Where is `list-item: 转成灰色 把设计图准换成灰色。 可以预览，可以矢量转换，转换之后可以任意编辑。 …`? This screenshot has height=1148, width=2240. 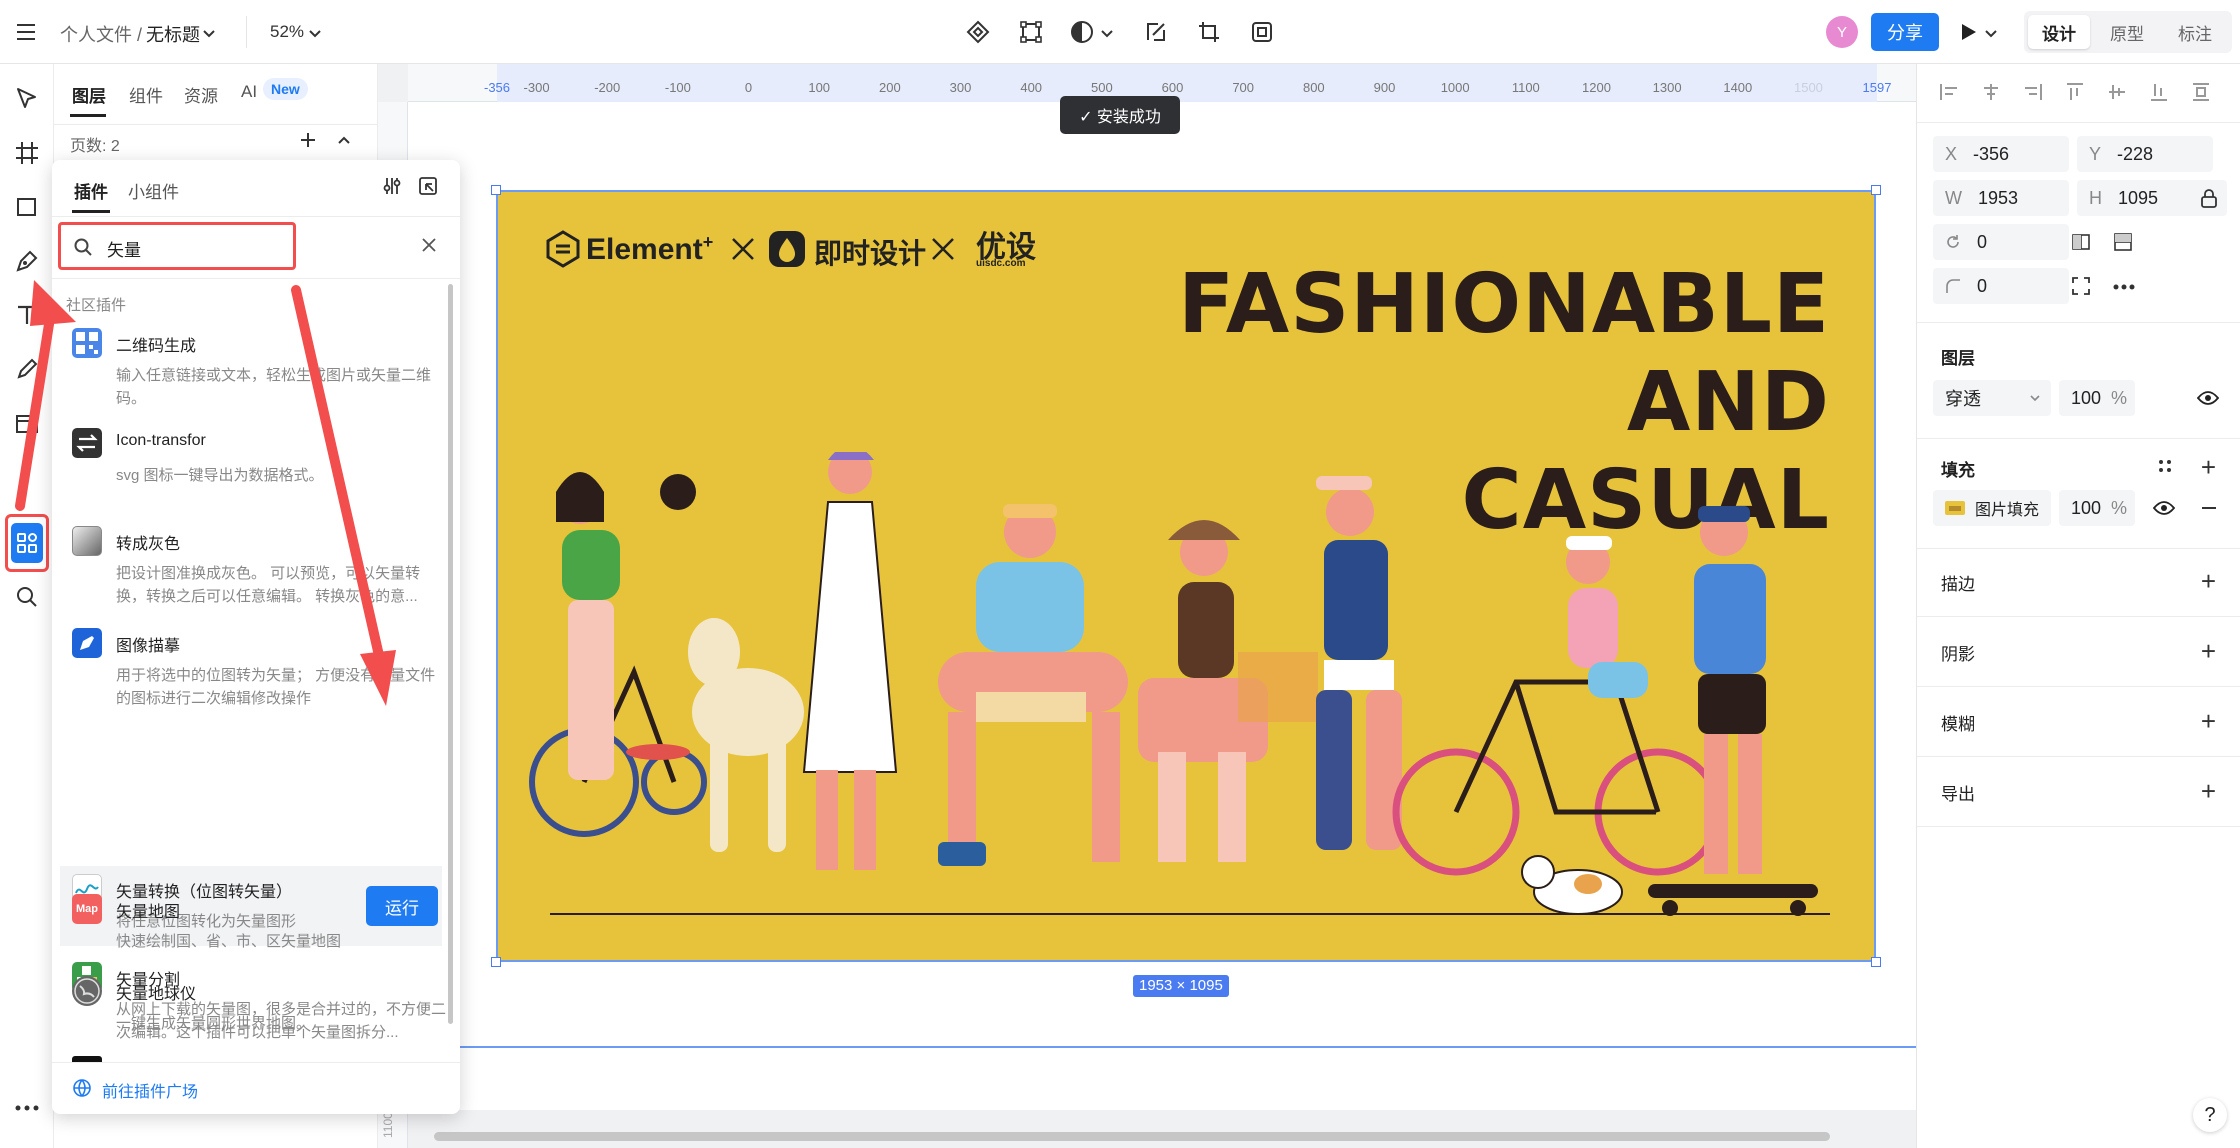
list-item: 转成灰色 把设计图准换成灰色。 可以预览，可以矢量转换，转换之后可以任意编辑。 … is located at coordinates (251, 568).